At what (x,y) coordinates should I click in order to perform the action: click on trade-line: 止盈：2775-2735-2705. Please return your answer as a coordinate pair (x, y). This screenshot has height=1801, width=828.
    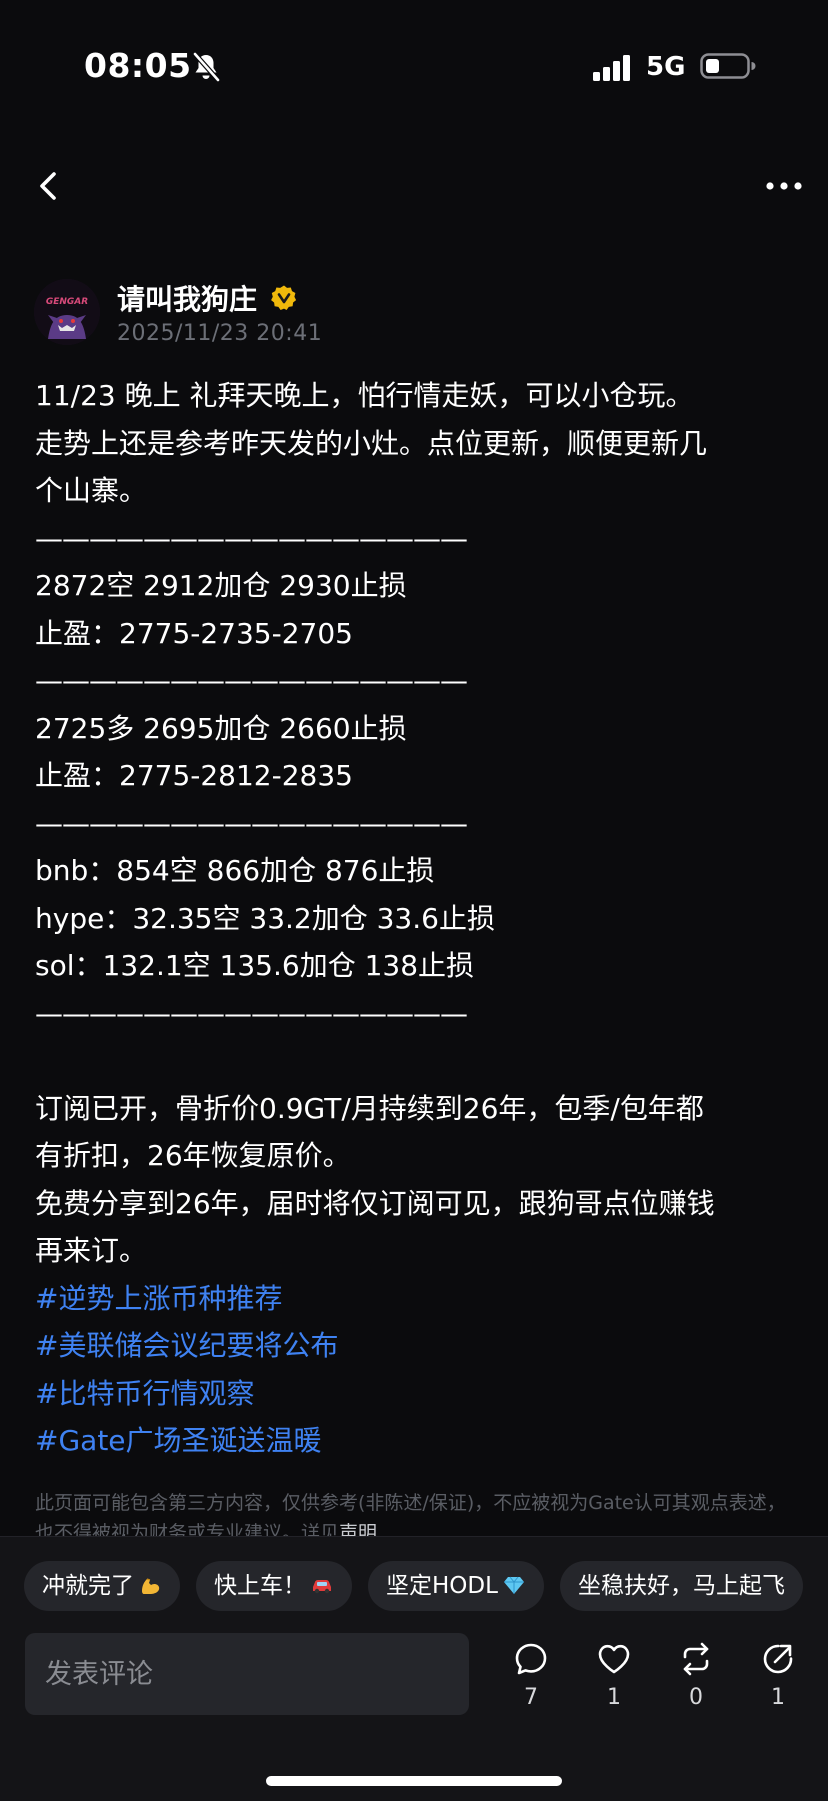
    Looking at the image, I should click on (194, 633).